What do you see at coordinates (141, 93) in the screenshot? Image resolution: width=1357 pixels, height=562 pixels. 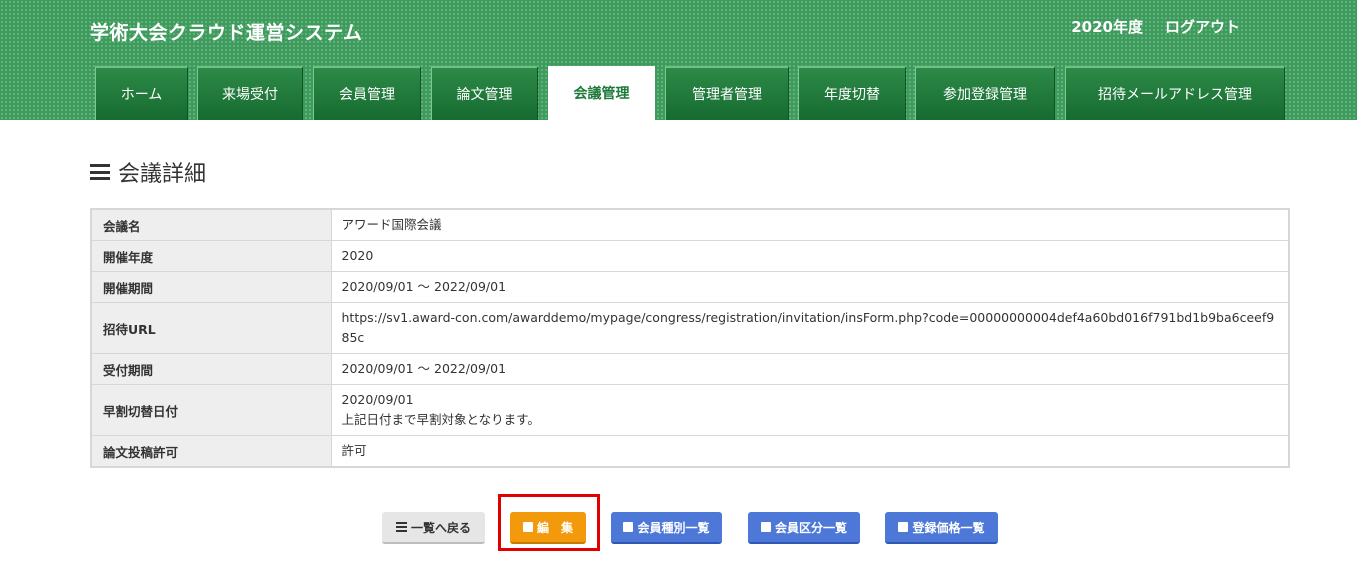 I see `tab-home: ホーム` at bounding box center [141, 93].